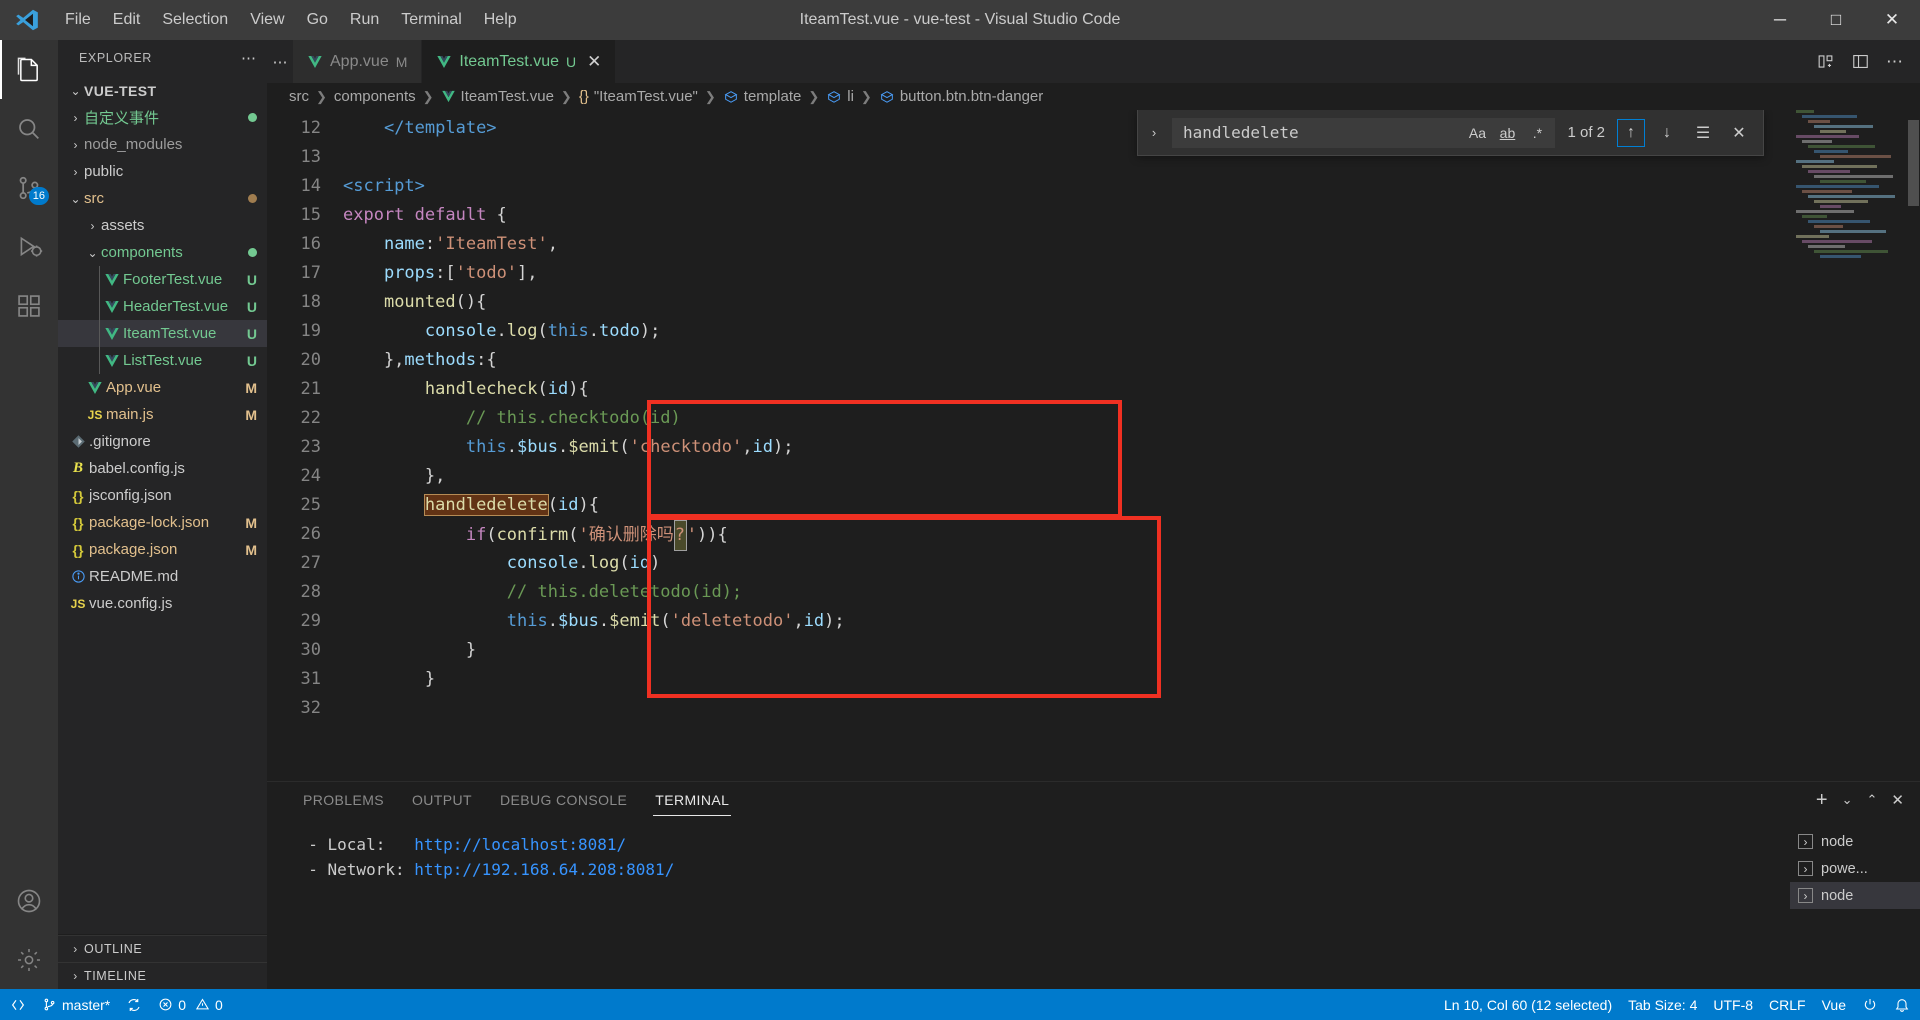 The image size is (1920, 1020). I want to click on tree-item-babel-config-js: Bbabel.config.js, so click(162, 468).